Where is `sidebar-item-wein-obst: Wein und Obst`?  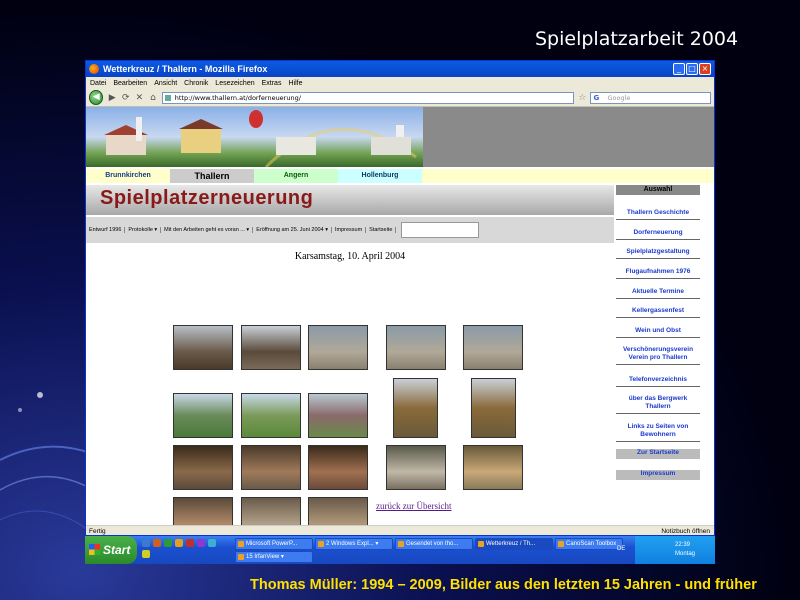 sidebar-item-wein-obst: Wein und Obst is located at coordinates (658, 332).